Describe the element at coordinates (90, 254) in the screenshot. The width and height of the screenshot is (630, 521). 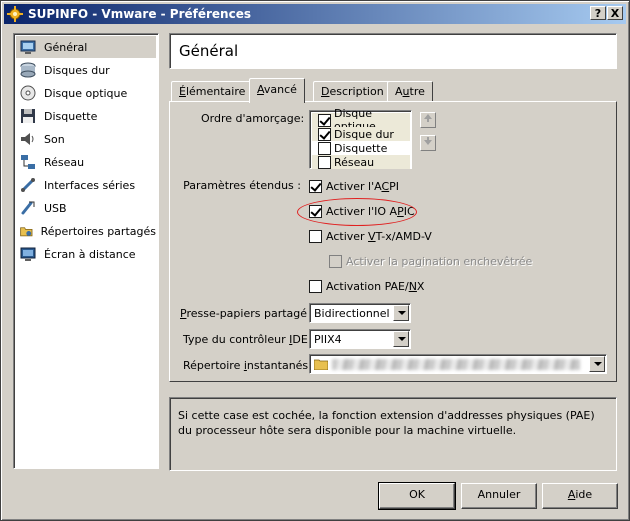
I see `sidebar-item-label: Écran à distance` at that location.